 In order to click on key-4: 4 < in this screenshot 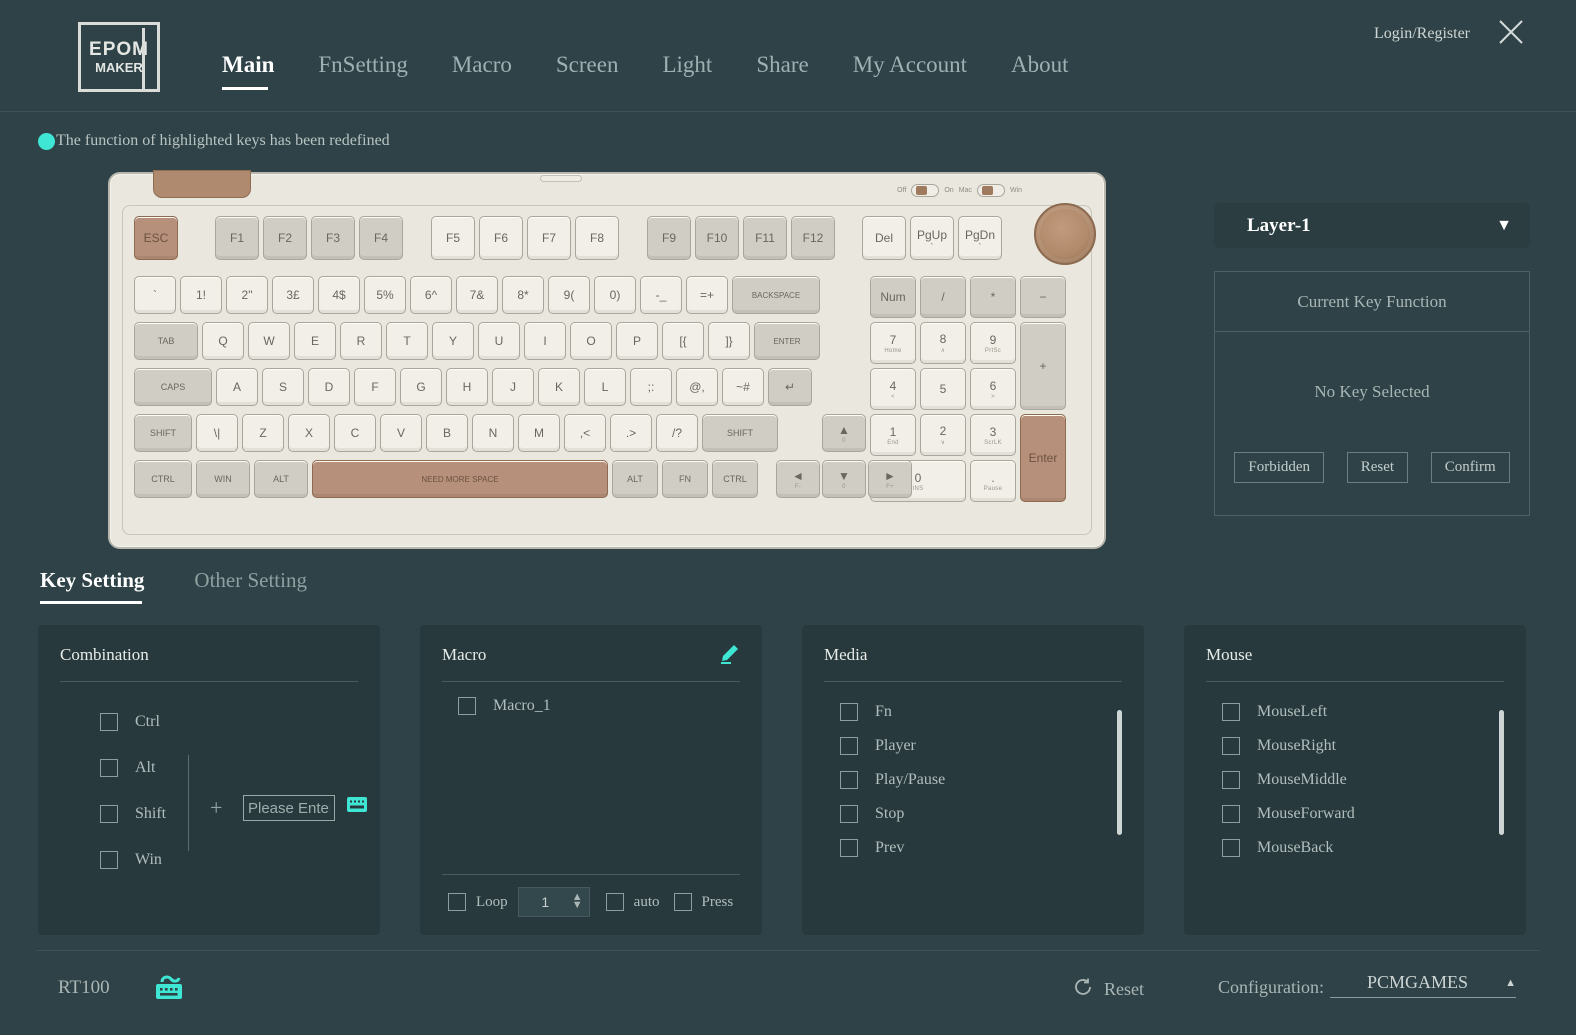, I will do `click(893, 389)`.